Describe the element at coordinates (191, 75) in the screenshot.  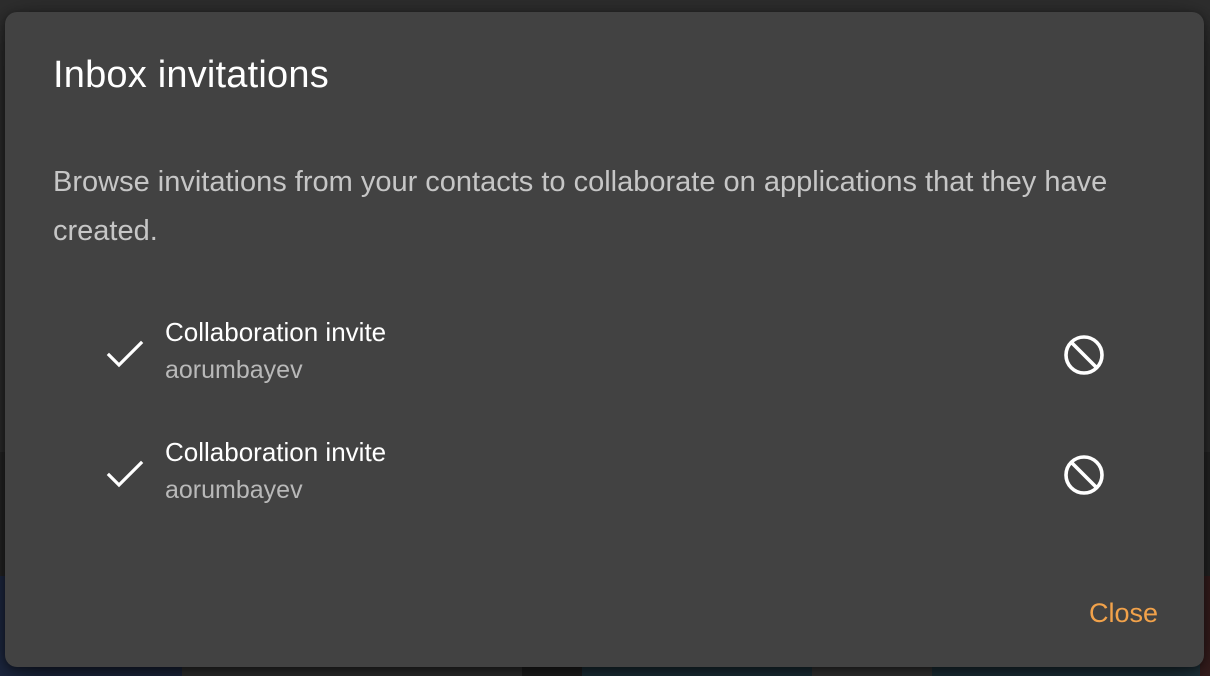
I see `dialog-title: Inbox invitations` at that location.